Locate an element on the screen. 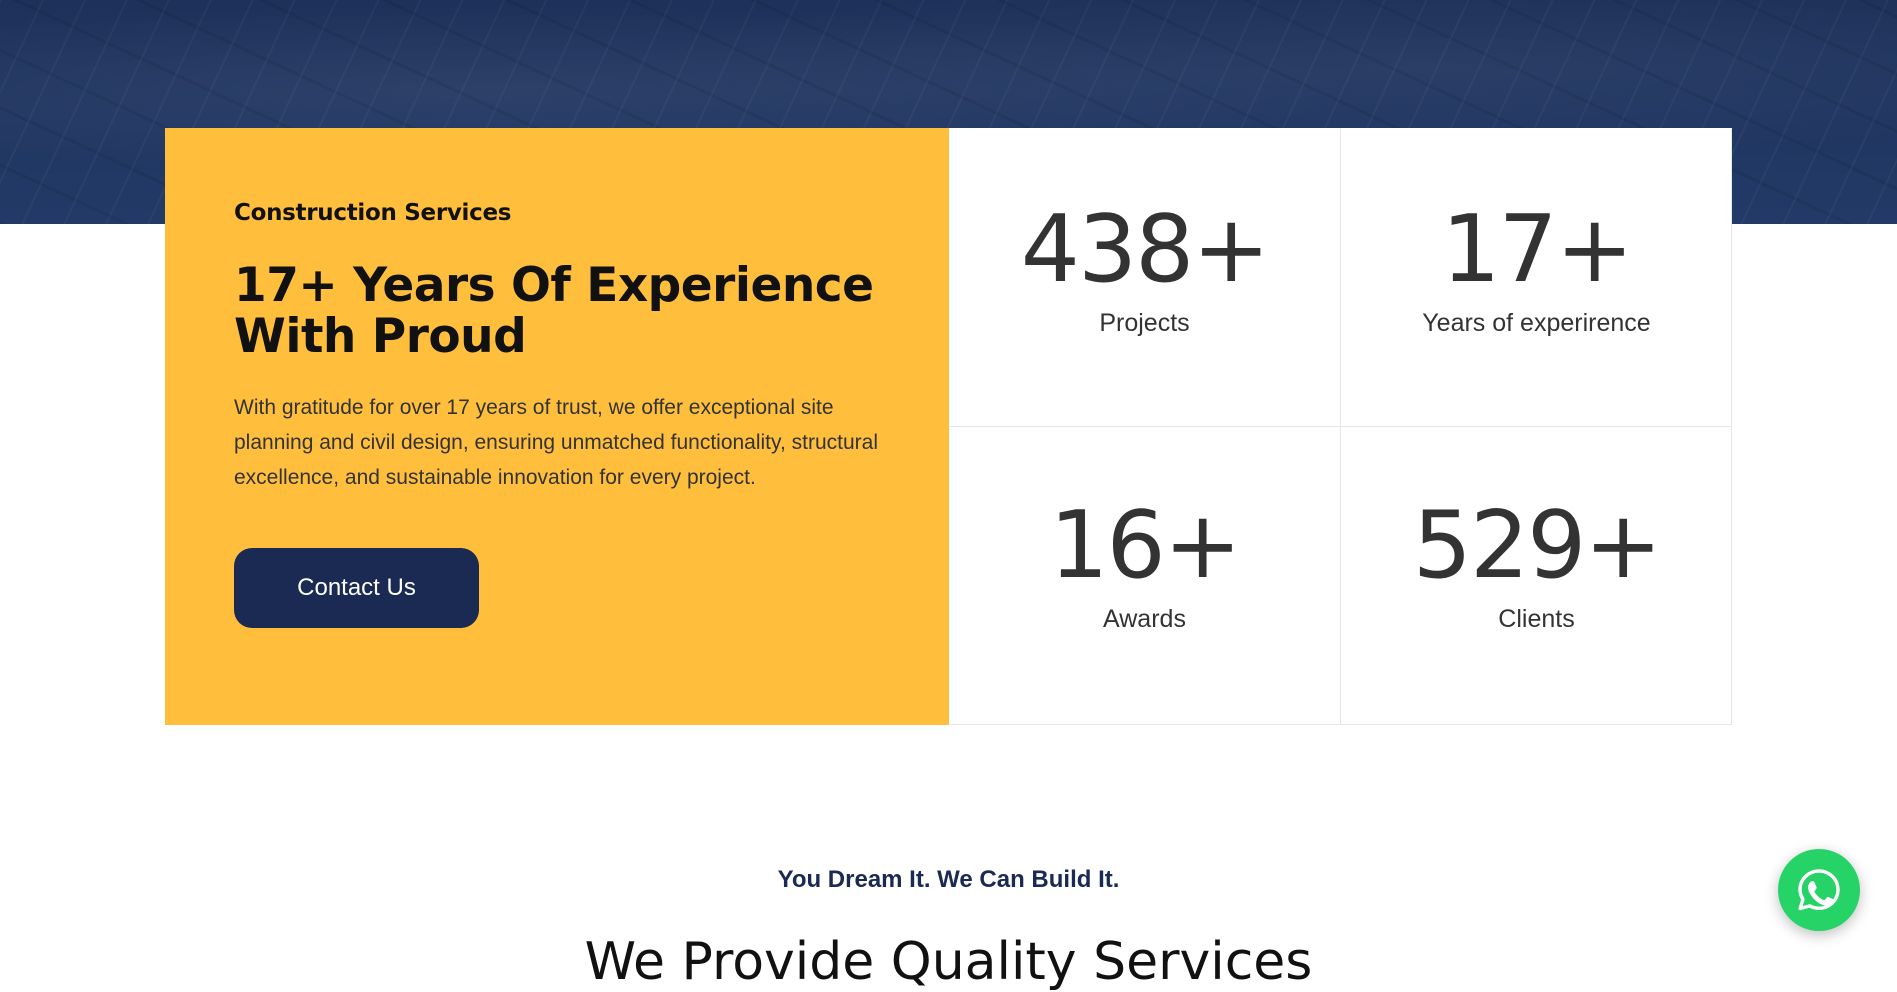  whatsapp-icon is located at coordinates (1819, 890).